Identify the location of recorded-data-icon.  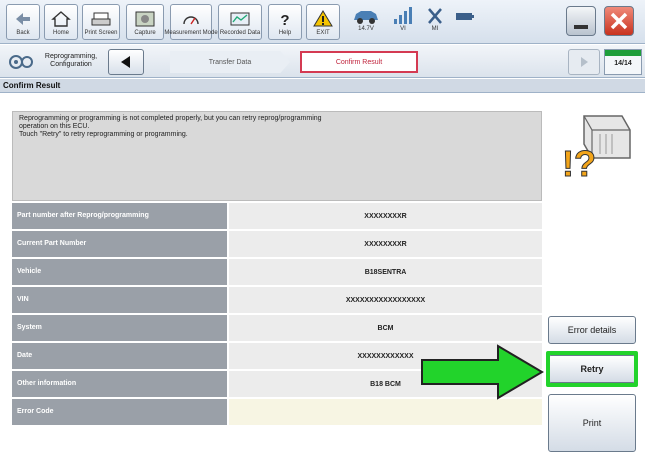
(240, 19).